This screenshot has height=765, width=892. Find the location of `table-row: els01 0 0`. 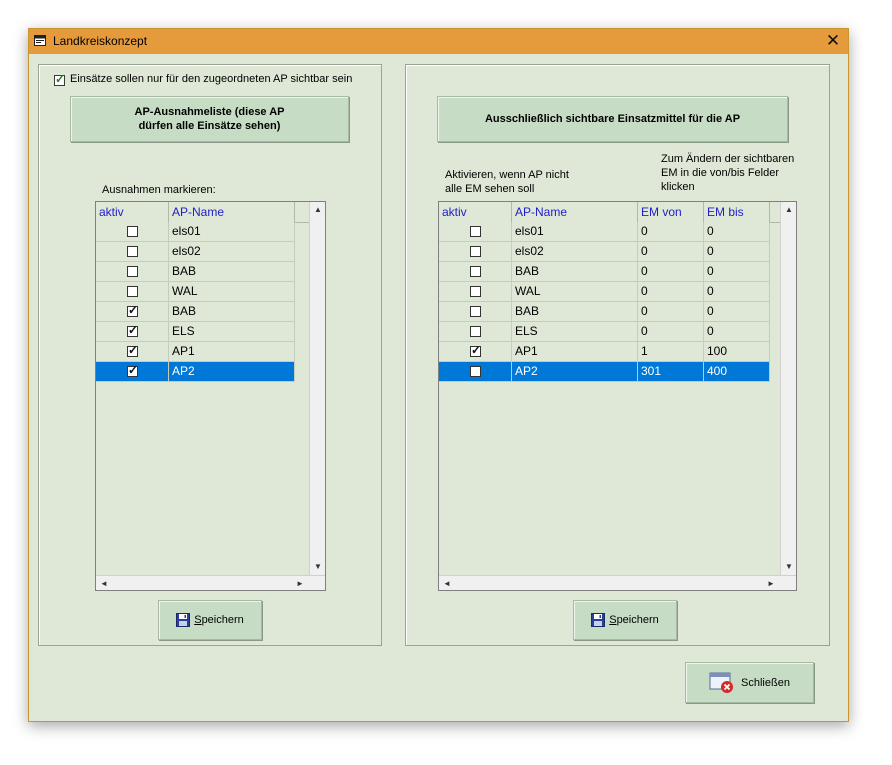

table-row: els01 0 0 is located at coordinates (604, 232).